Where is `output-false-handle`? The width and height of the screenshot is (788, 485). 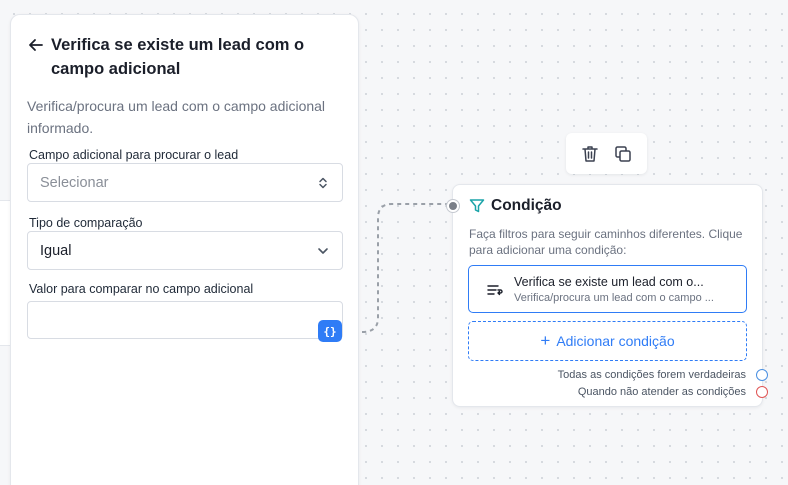 output-false-handle is located at coordinates (762, 392).